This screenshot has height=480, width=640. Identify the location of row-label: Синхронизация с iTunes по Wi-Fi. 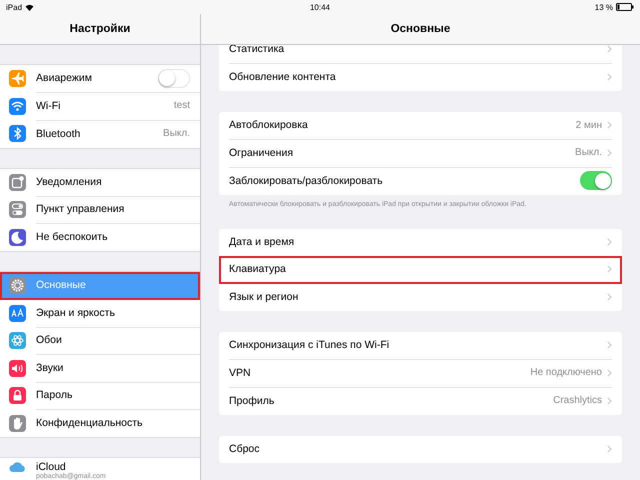
(309, 345).